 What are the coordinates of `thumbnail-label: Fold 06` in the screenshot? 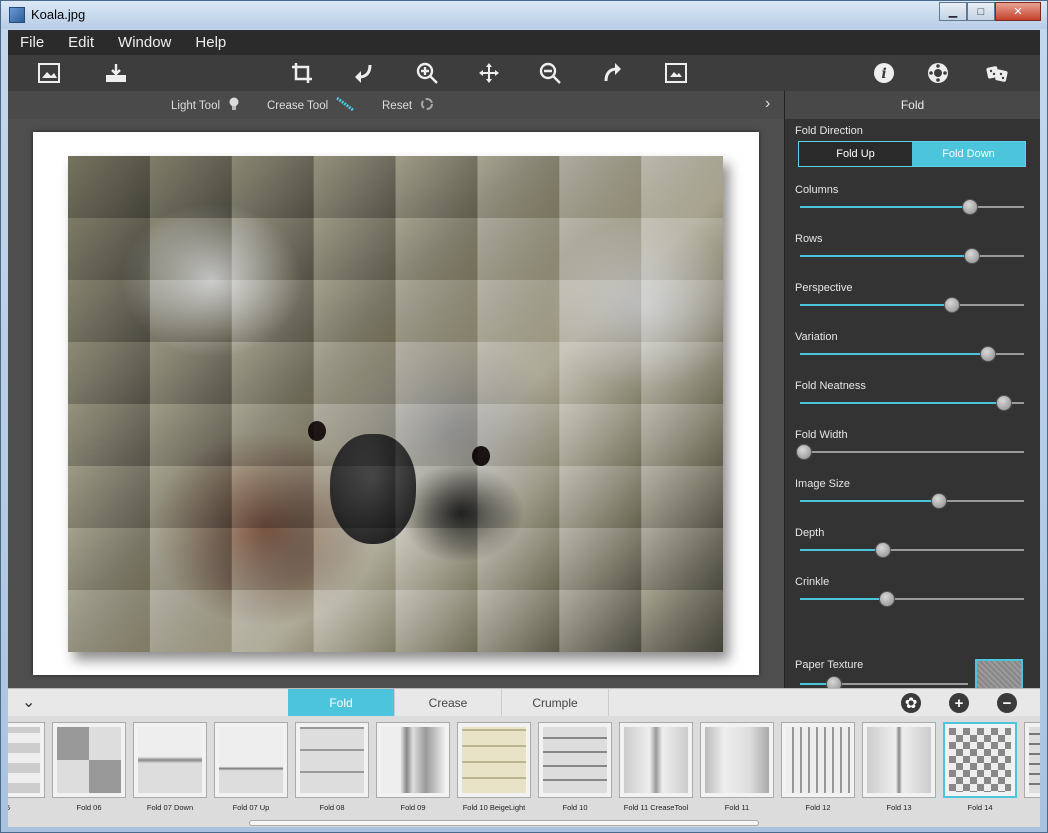 It's located at (89, 807).